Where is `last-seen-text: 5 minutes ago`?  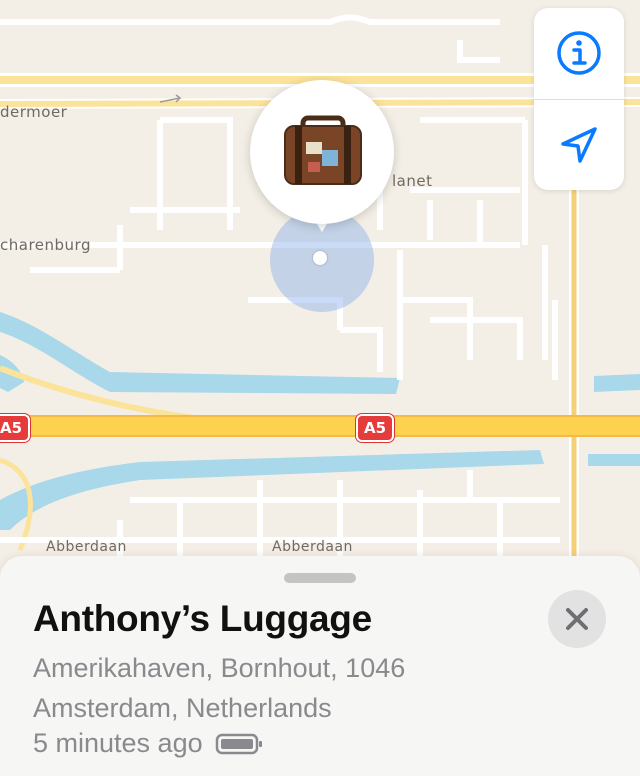
last-seen-text: 5 minutes ago is located at coordinates (118, 743).